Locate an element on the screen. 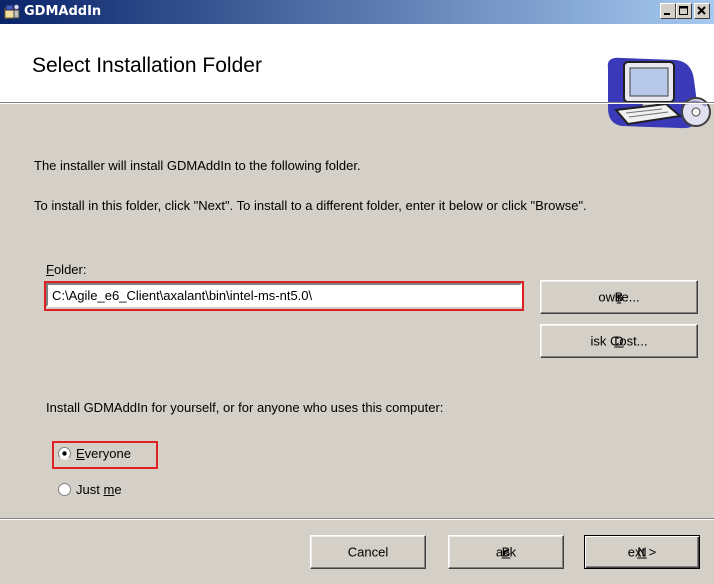 This screenshot has width=714, height=584. cancel-button: Cancel is located at coordinates (368, 552).